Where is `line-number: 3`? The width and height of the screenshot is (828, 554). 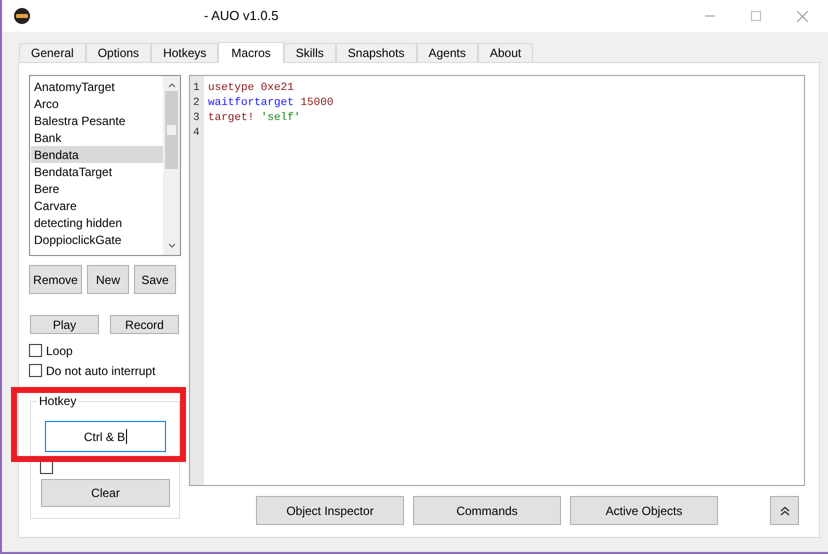 line-number: 3 is located at coordinates (196, 118).